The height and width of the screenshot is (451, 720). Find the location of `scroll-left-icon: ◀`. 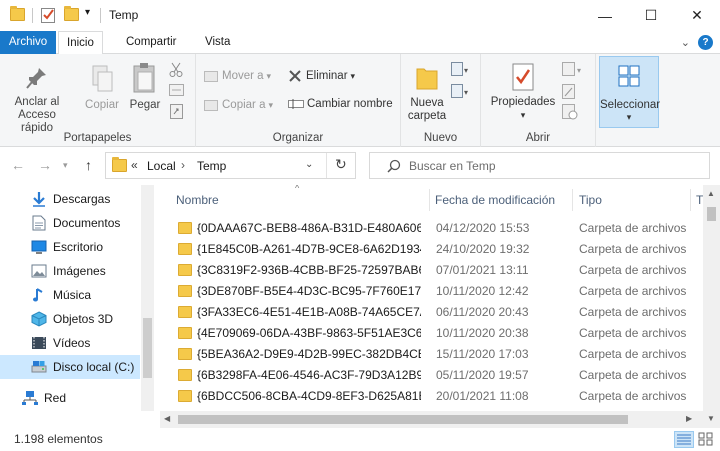

scroll-left-icon: ◀ is located at coordinates (167, 418).